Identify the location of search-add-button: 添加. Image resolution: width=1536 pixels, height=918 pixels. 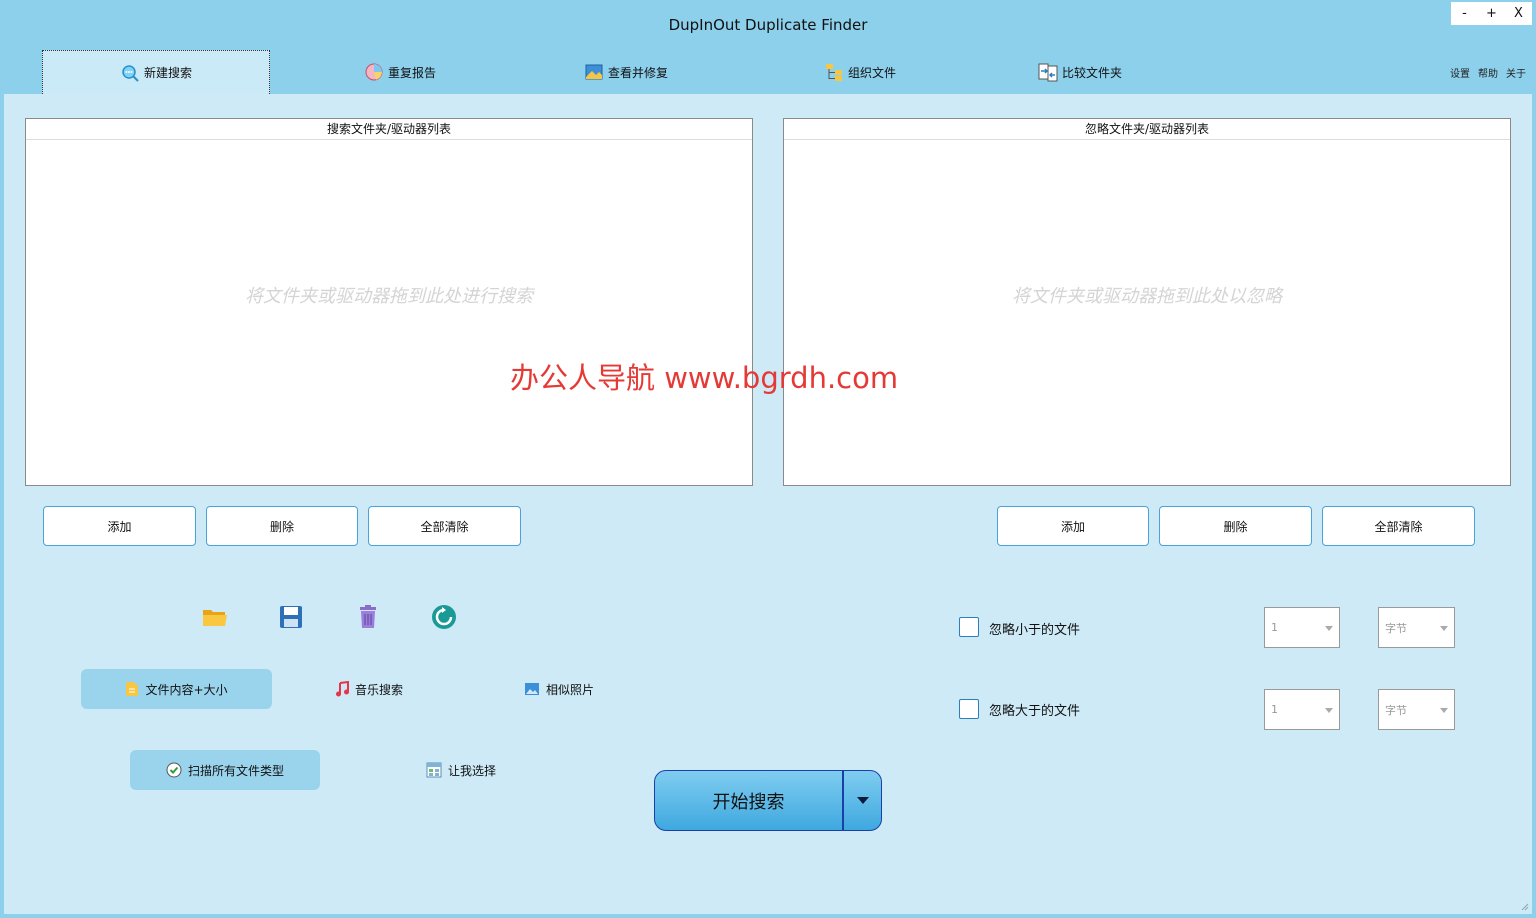
(119, 526).